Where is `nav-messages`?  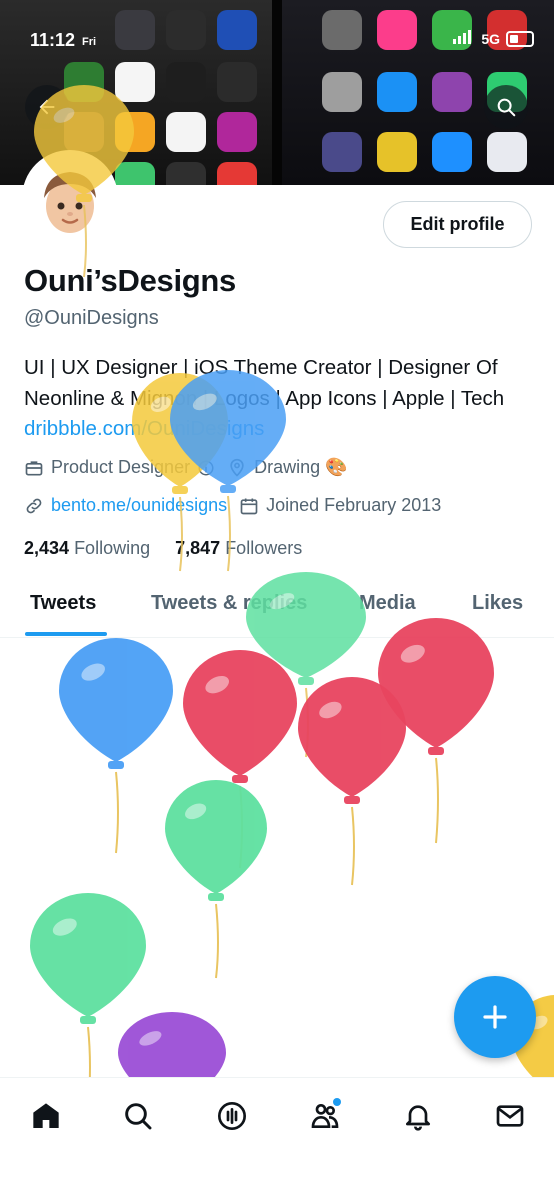 nav-messages is located at coordinates (510, 1116).